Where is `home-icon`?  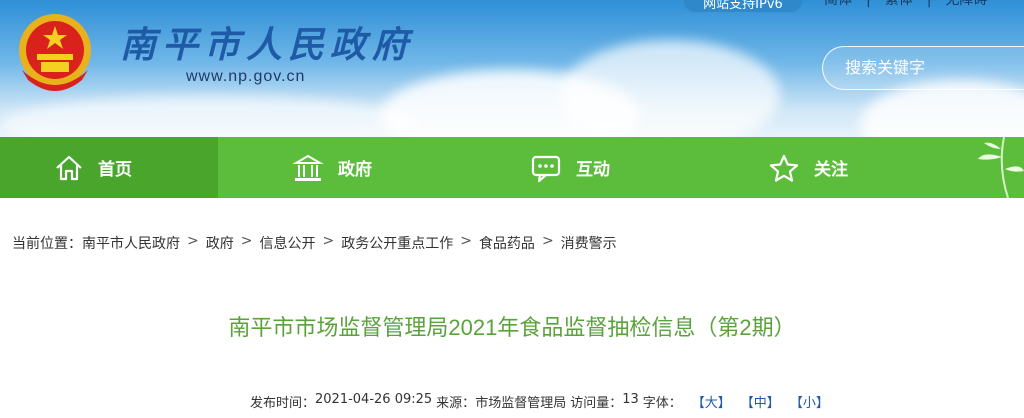 home-icon is located at coordinates (69, 167).